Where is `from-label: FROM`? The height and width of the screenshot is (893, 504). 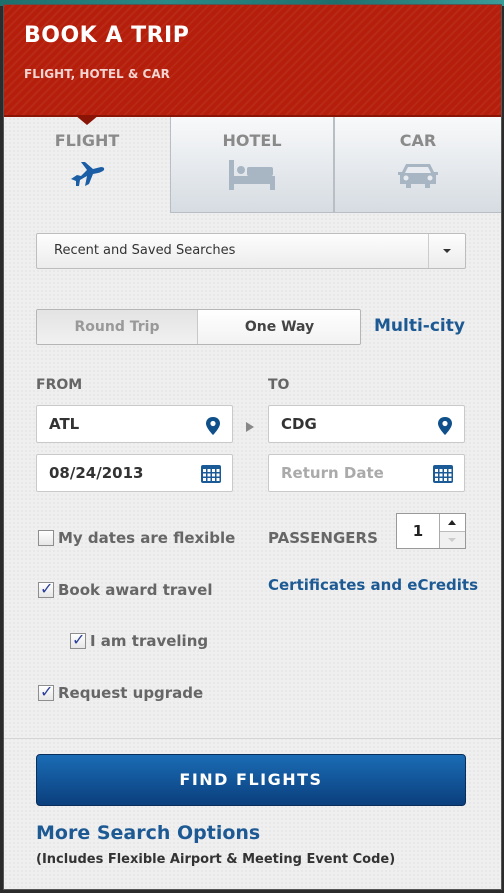 from-label: FROM is located at coordinates (59, 385).